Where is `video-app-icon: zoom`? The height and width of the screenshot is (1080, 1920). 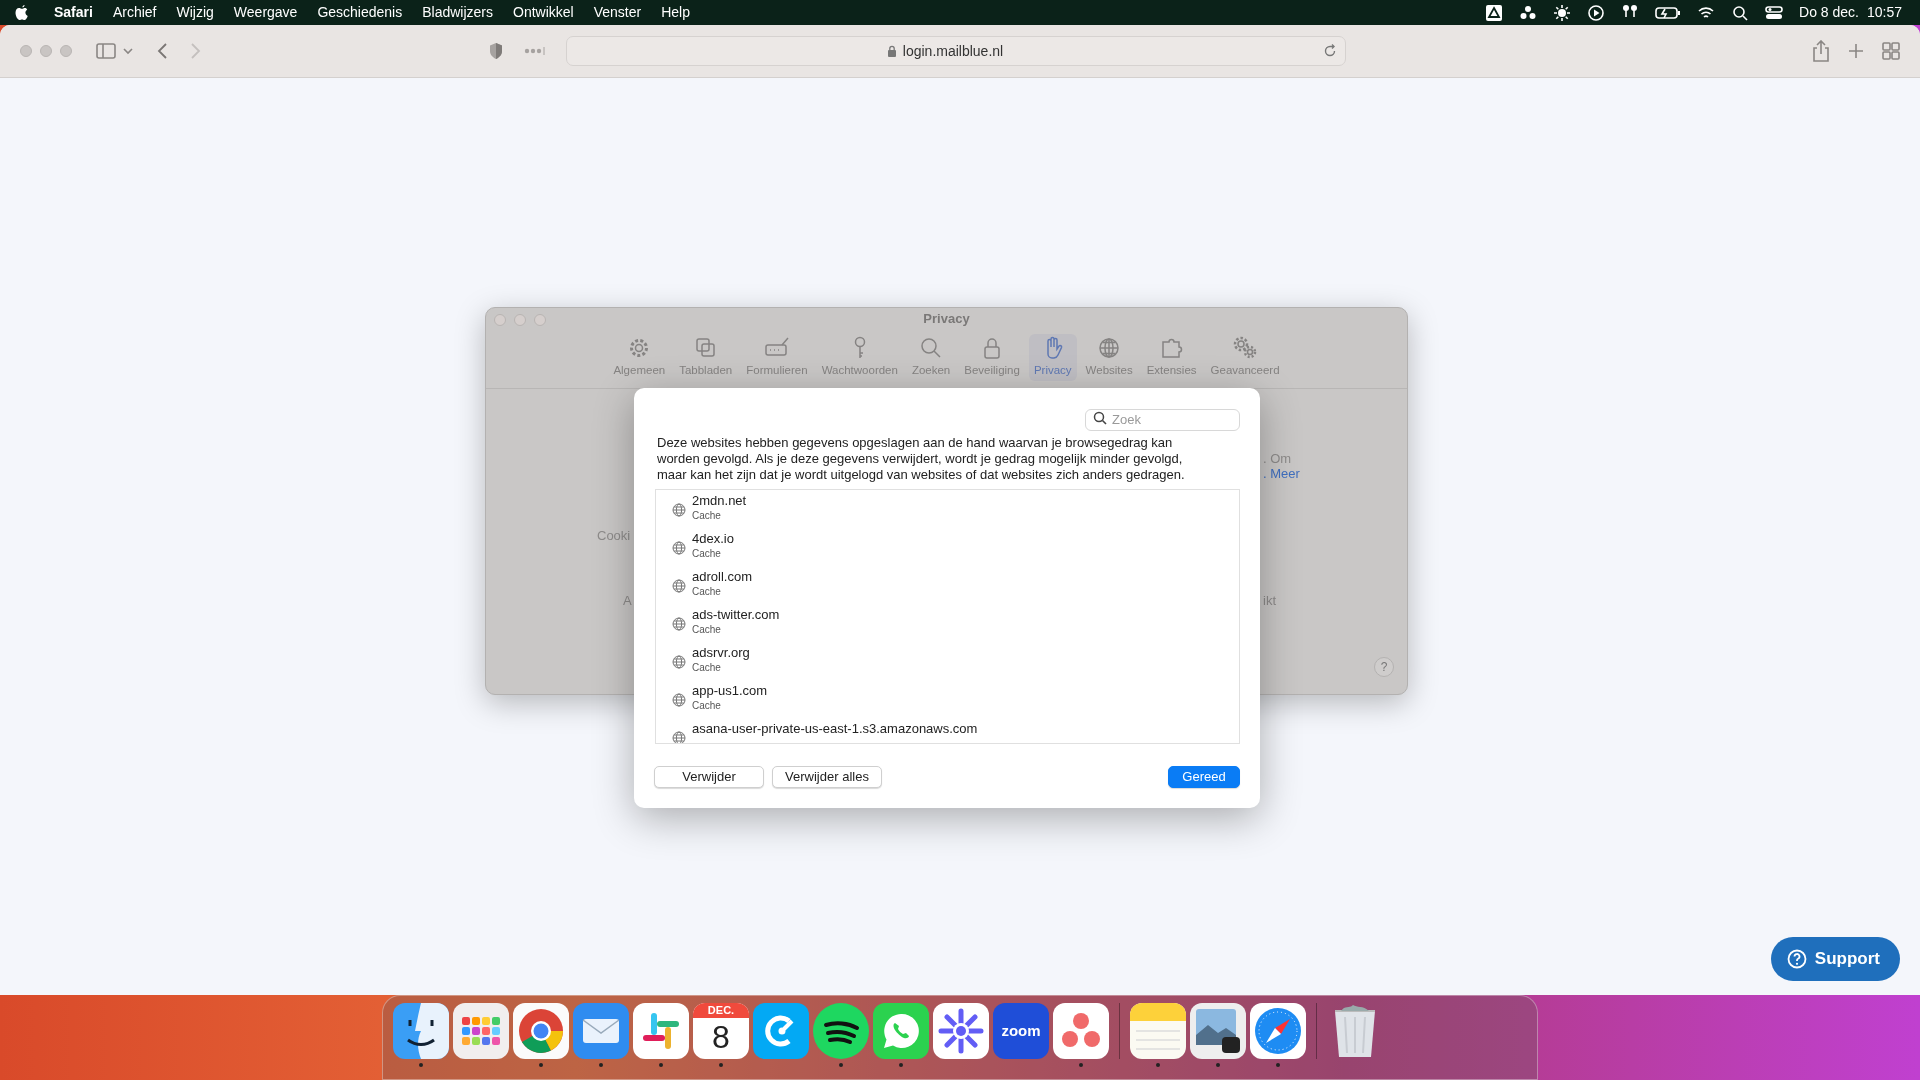
video-app-icon: zoom is located at coordinates (1021, 1031).